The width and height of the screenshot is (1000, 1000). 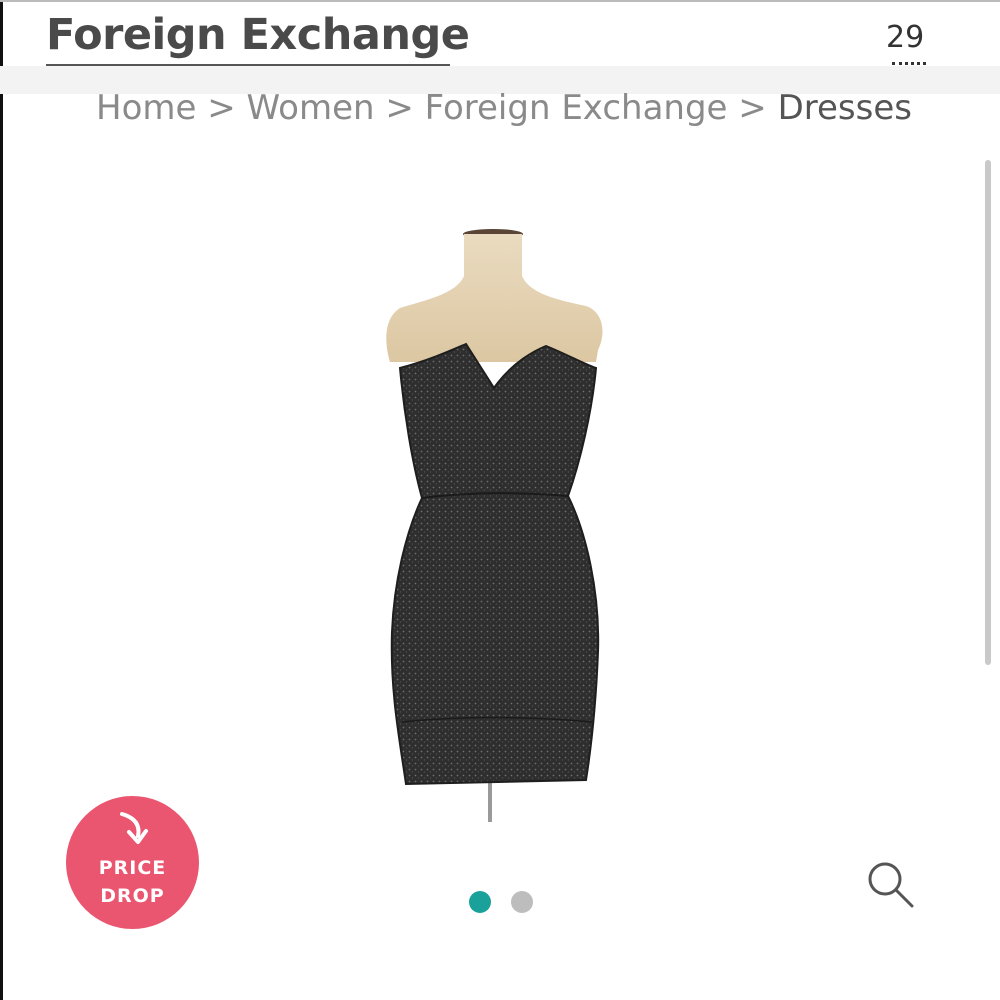 I want to click on scrollbar, so click(x=988, y=412).